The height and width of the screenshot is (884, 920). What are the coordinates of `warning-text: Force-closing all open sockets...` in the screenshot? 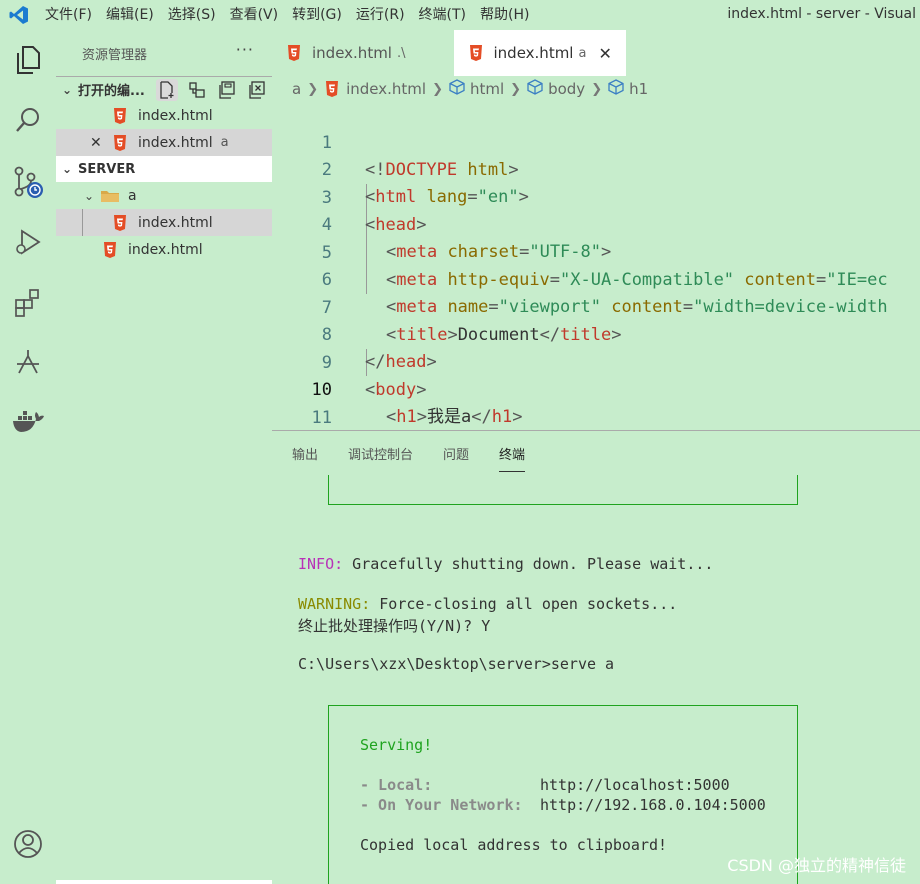 It's located at (524, 604).